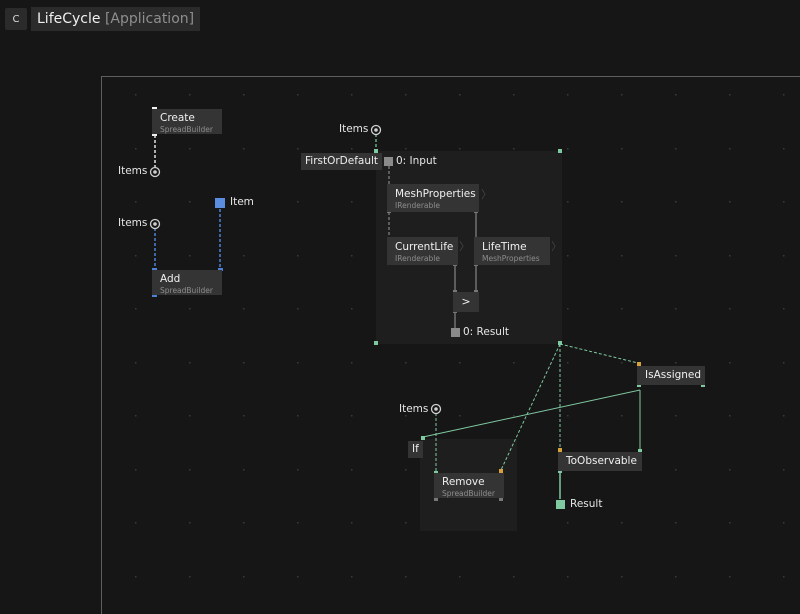 The image size is (800, 614). Describe the element at coordinates (464, 246) in the screenshot. I see `current-life-chevron-icon: 〉` at that location.